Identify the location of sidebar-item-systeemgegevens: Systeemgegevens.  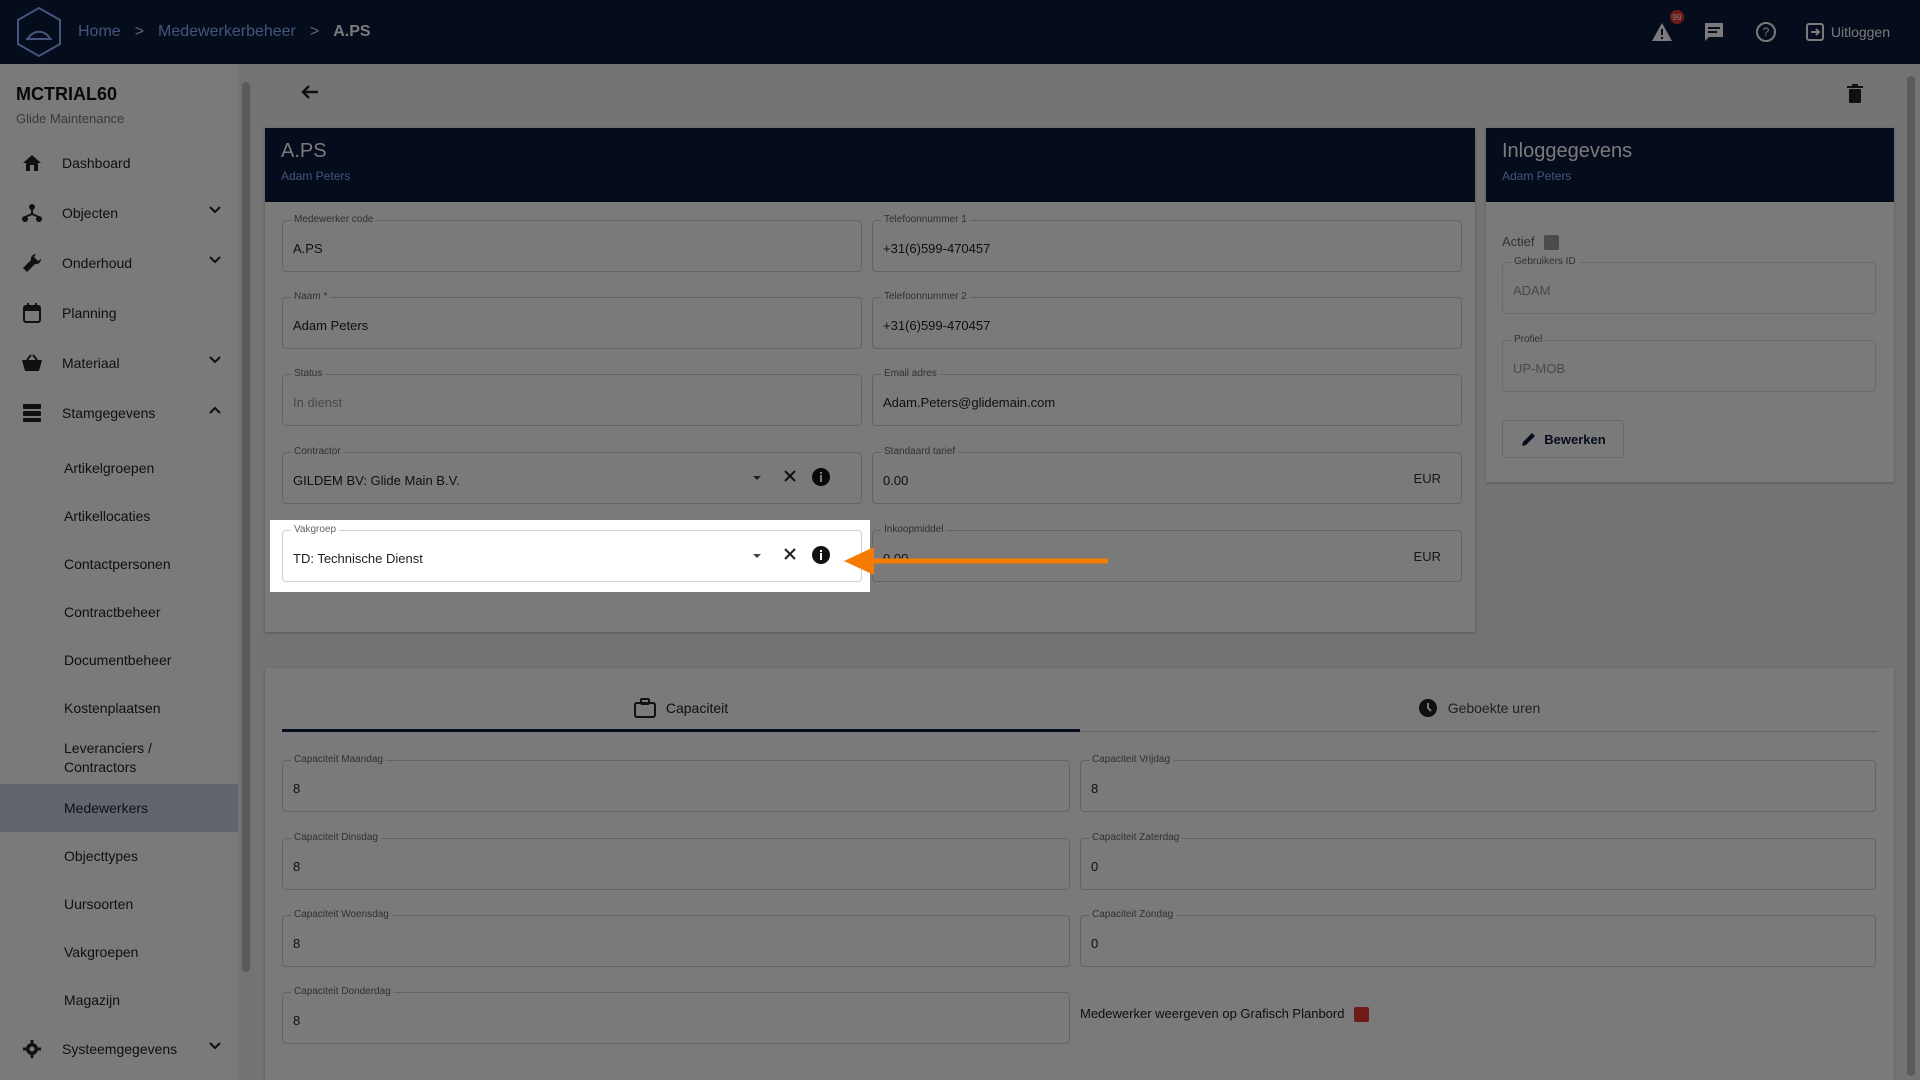
(119, 1049).